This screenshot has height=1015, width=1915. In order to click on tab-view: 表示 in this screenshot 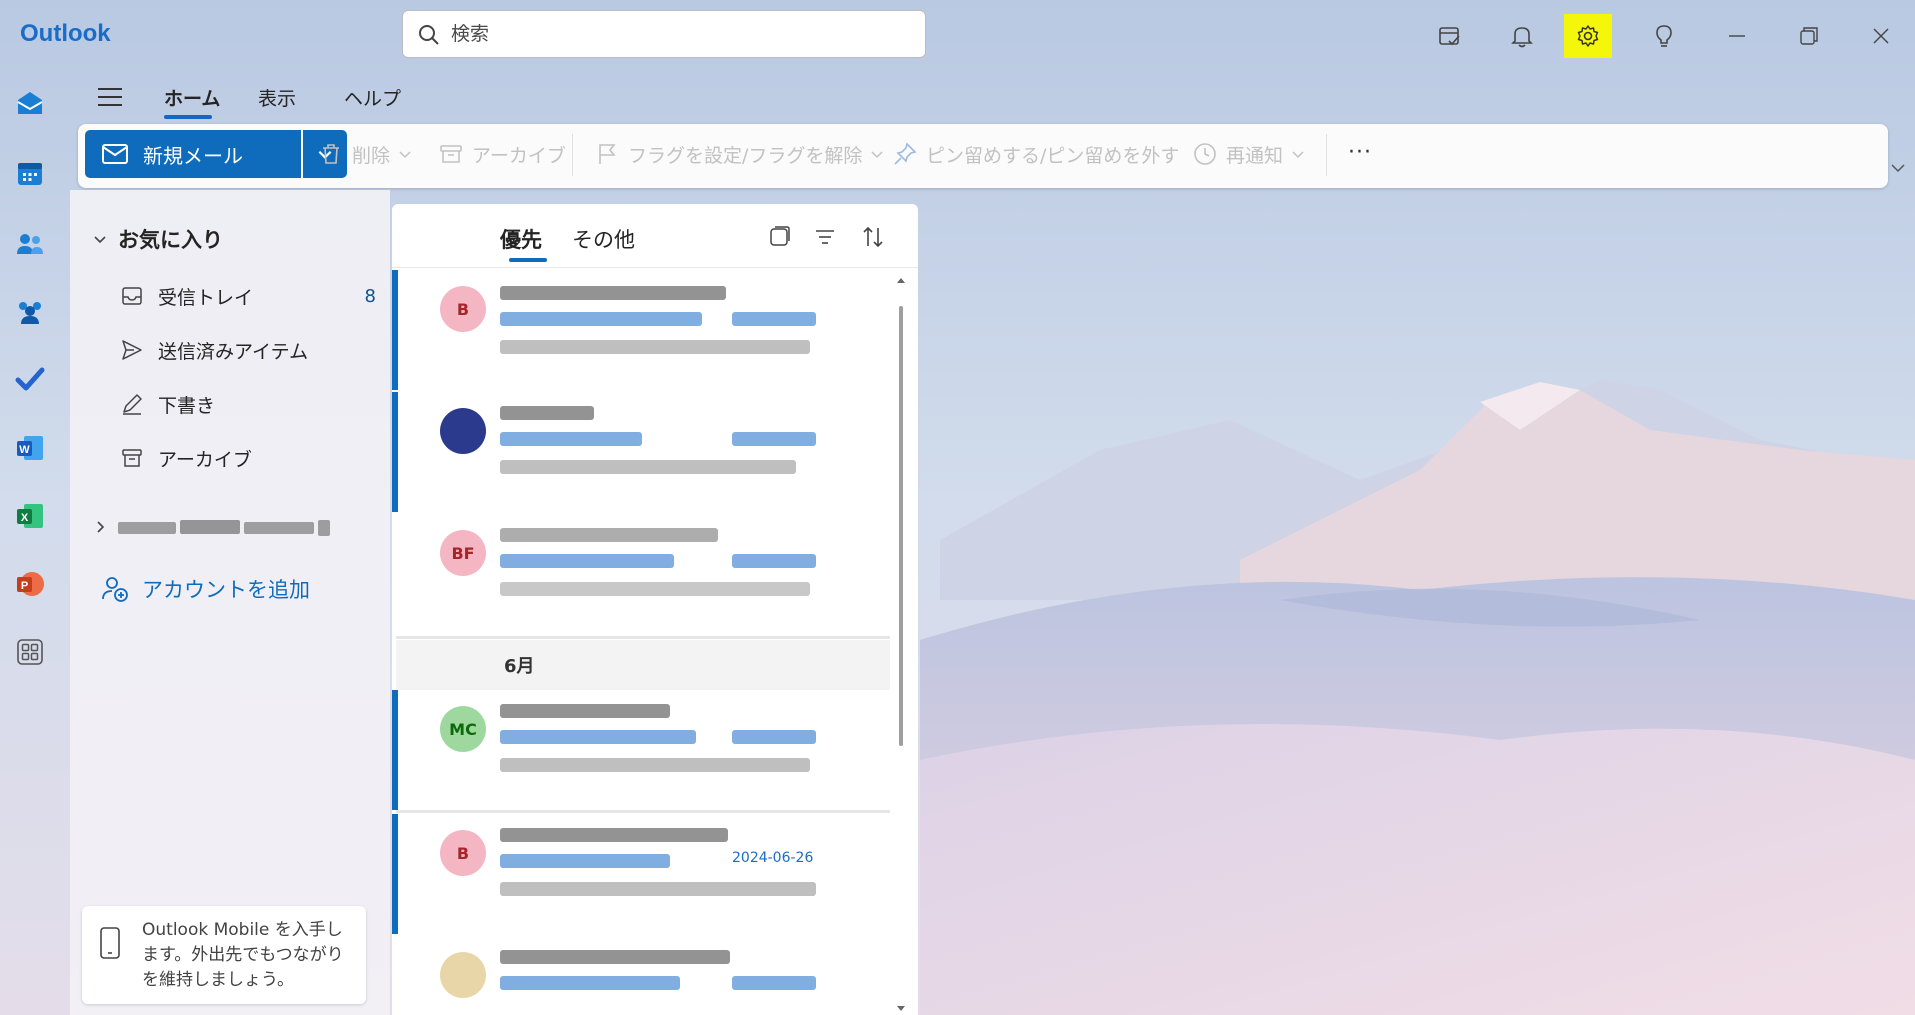, I will do `click(277, 97)`.